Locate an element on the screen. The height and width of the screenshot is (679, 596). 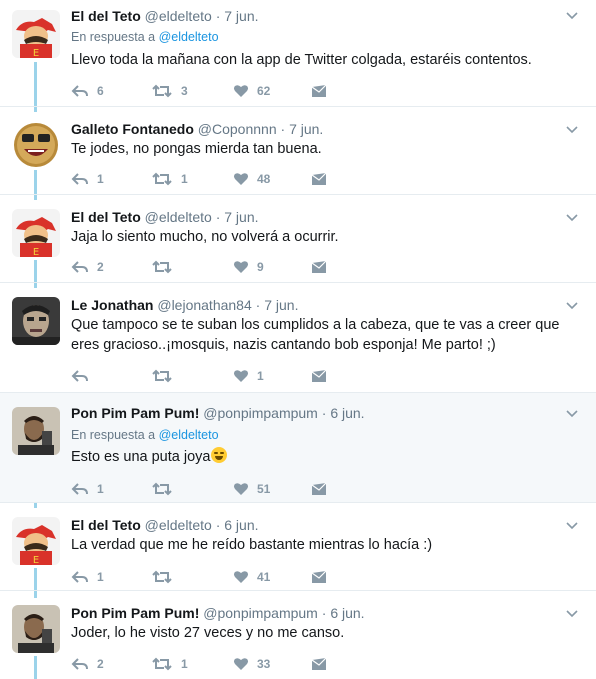
like-count: 62 is located at coordinates (264, 91).